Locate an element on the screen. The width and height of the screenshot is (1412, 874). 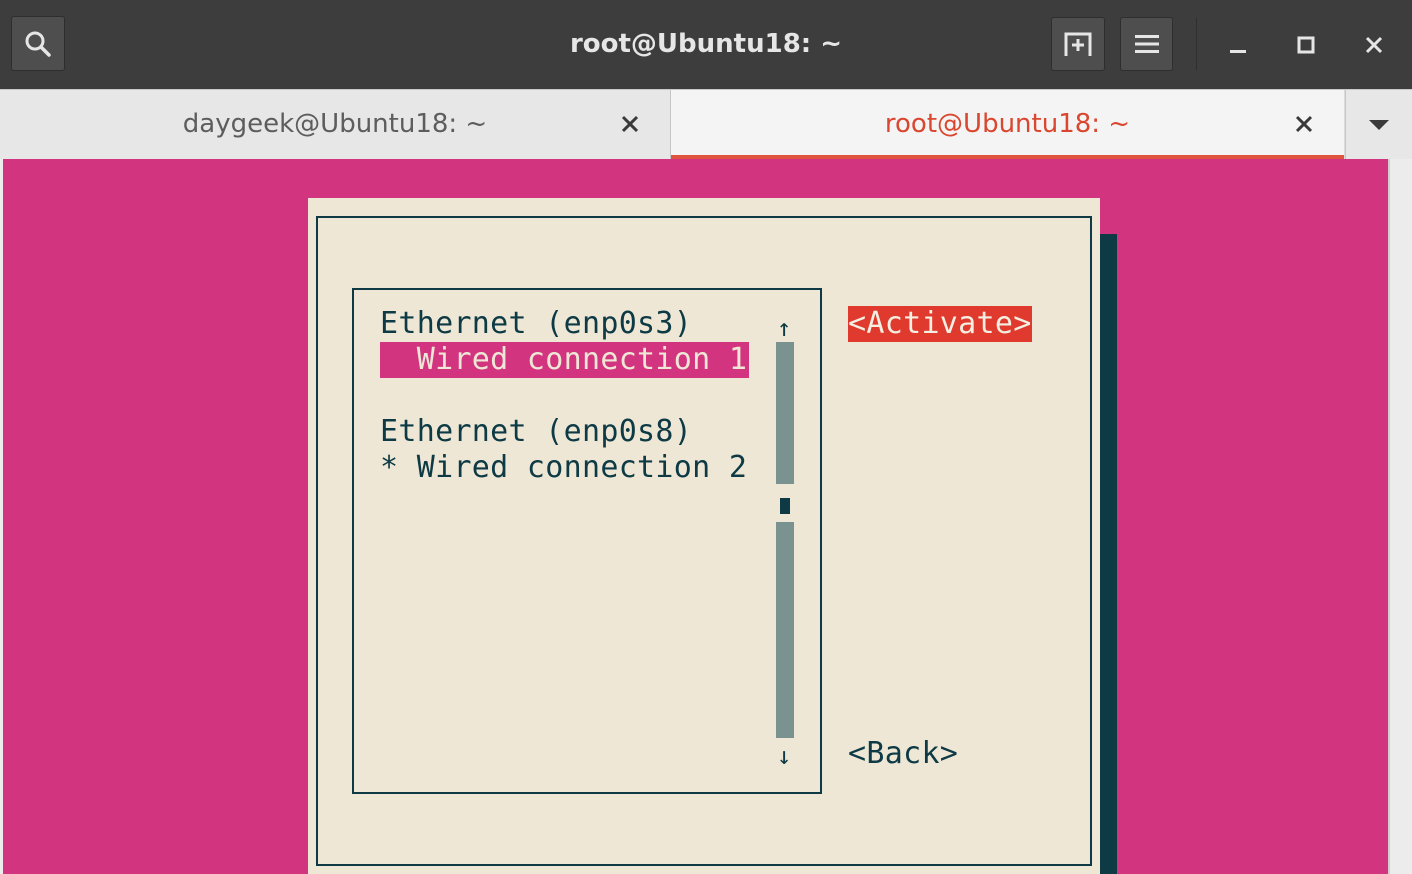
terminal-scrollbar is located at coordinates (1400, 516).